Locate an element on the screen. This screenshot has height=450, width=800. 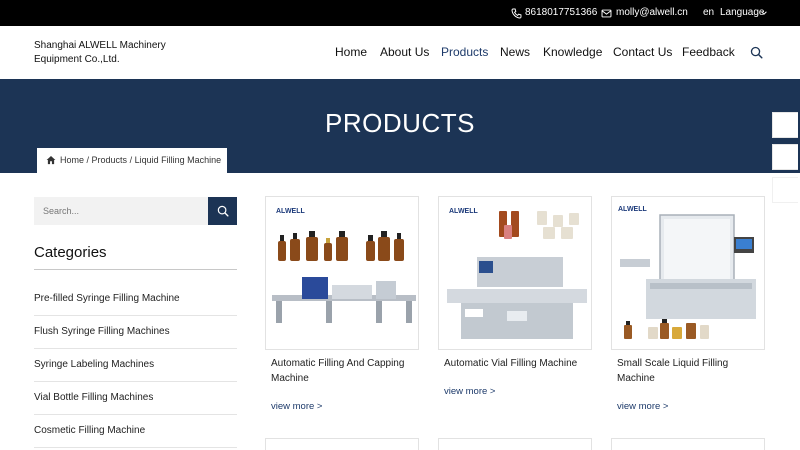
category-item: Syringe Labeling Machines is located at coordinates (135, 365).